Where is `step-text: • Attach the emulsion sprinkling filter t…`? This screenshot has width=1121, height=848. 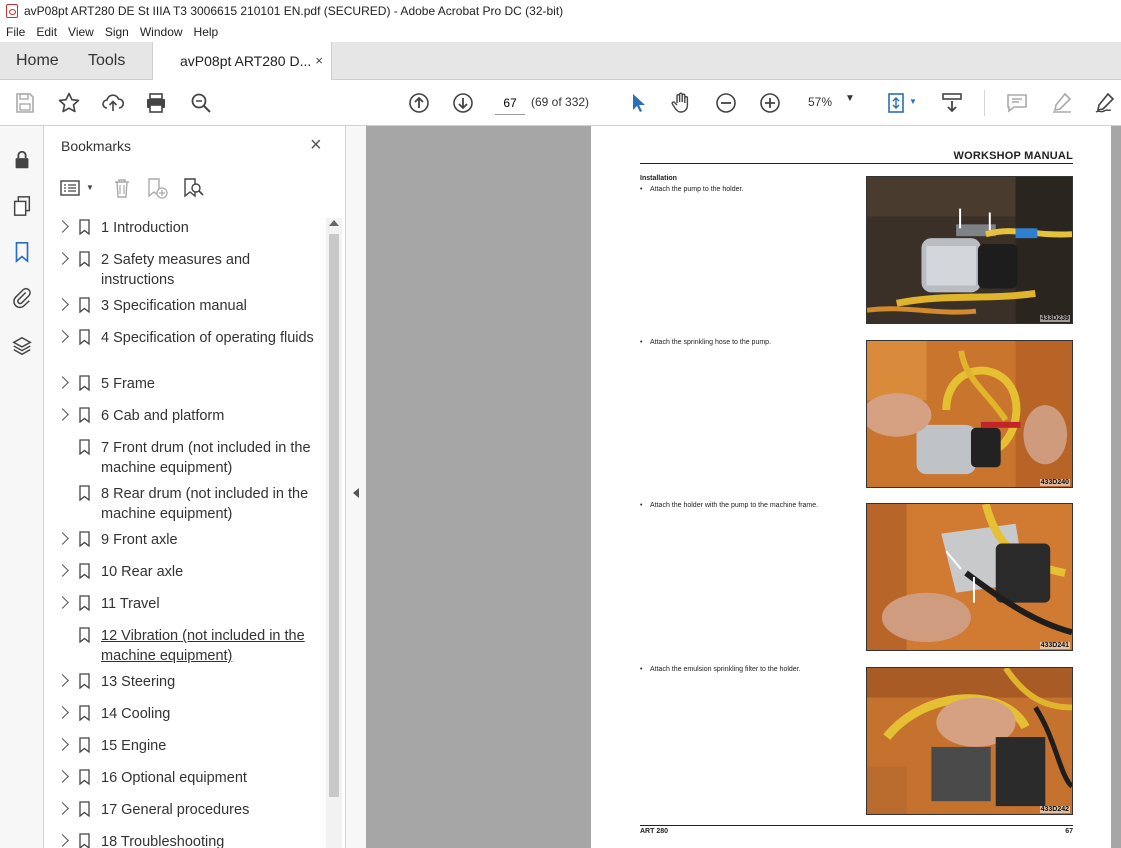 step-text: • Attach the emulsion sprinkling filter t… is located at coordinates (720, 669).